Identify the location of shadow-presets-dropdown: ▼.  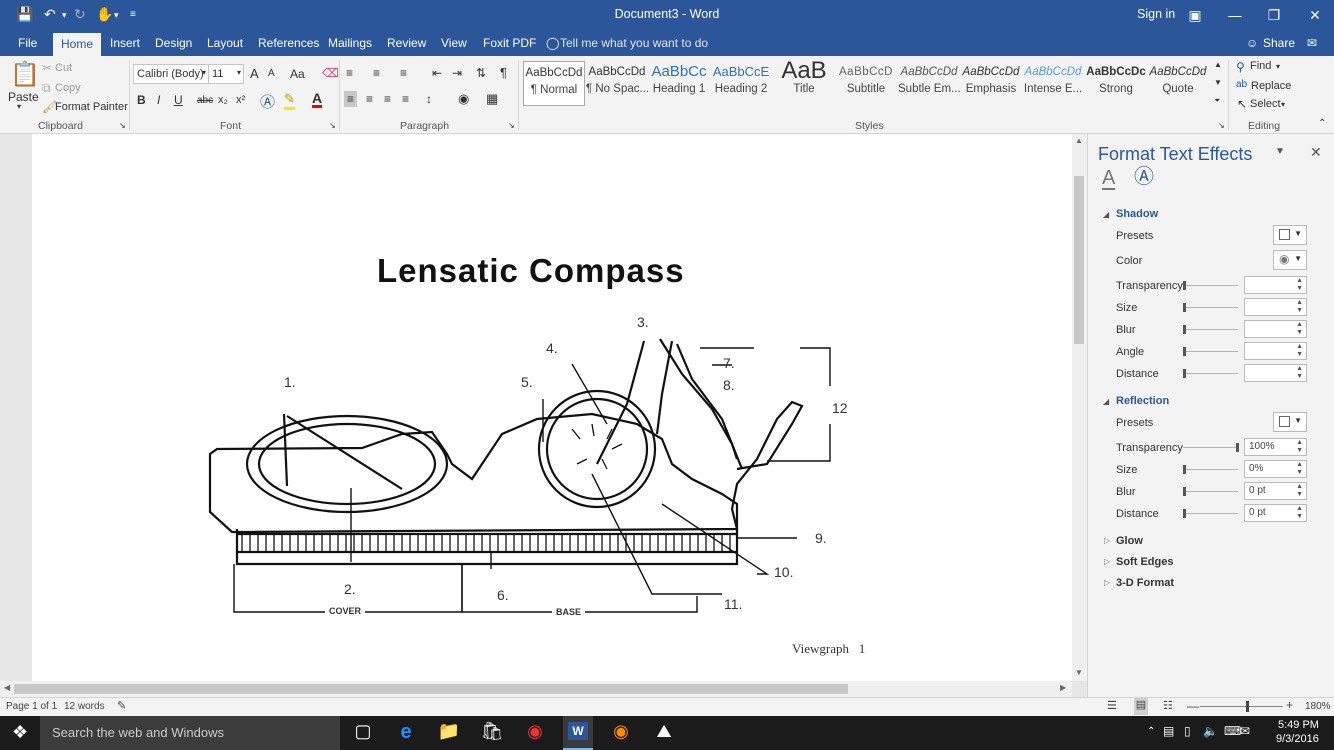
(1290, 235).